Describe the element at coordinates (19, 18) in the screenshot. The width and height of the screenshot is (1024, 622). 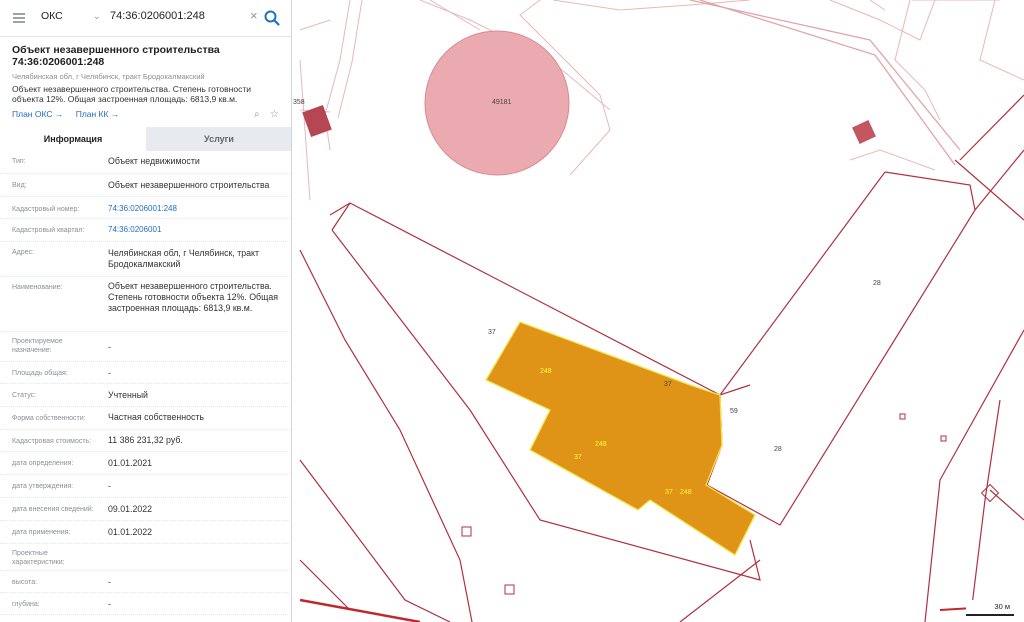
I see `menu-icon` at that location.